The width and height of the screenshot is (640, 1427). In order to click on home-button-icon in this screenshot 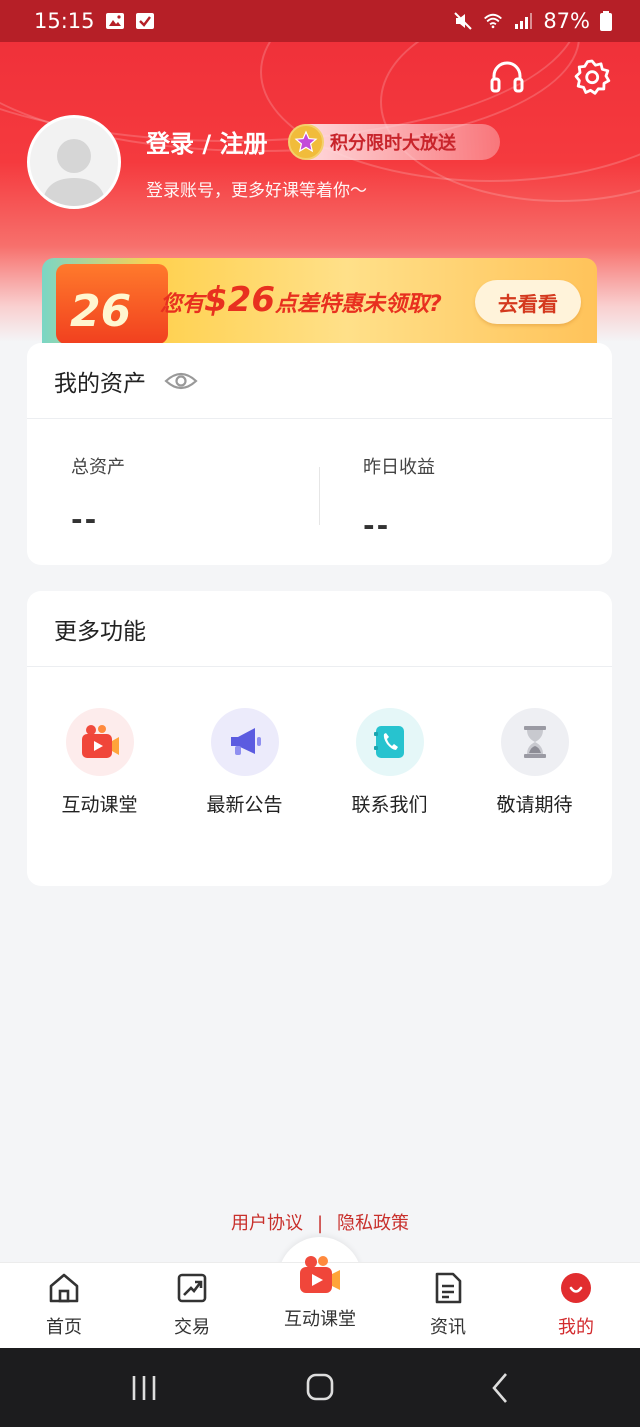, I will do `click(320, 1388)`.